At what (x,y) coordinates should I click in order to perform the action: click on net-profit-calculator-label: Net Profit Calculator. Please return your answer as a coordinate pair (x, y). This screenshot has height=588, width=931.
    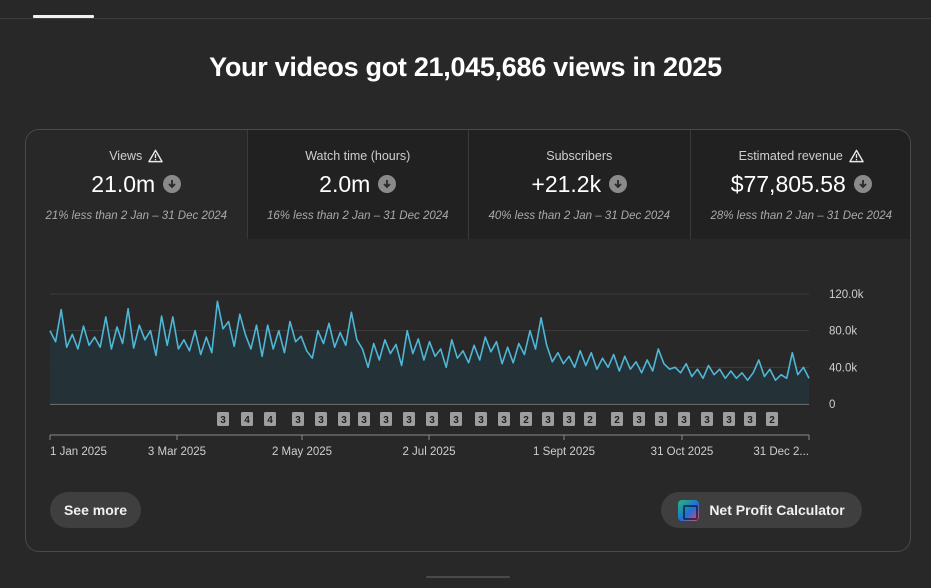
    Looking at the image, I should click on (777, 510).